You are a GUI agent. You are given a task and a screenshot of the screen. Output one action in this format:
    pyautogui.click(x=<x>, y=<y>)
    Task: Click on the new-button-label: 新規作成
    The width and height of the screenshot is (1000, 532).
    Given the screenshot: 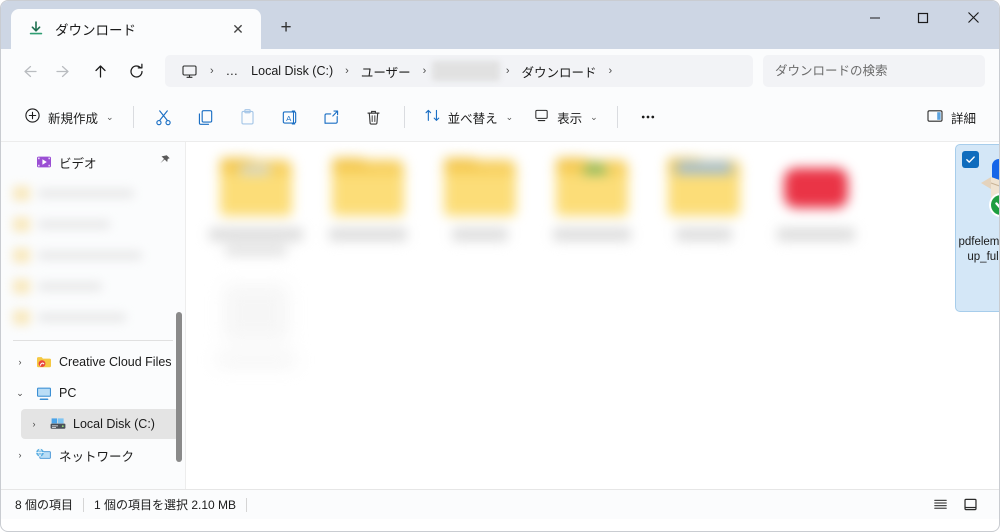 What is the action you would take?
    pyautogui.click(x=73, y=118)
    